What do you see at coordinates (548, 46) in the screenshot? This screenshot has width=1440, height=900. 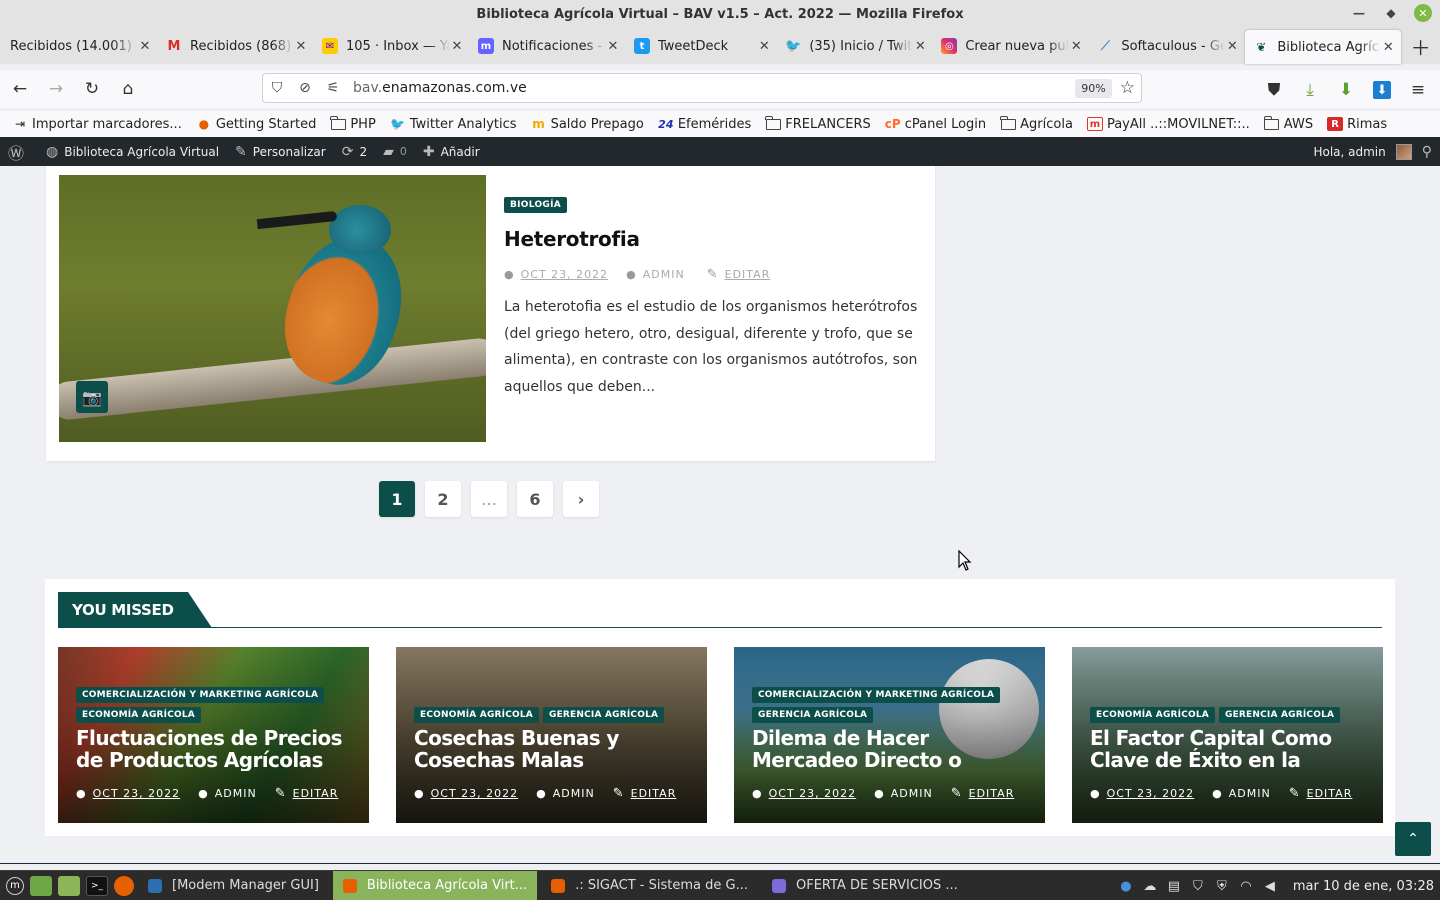 I see `tab-mastodon: m Notificaciones - M ✕` at bounding box center [548, 46].